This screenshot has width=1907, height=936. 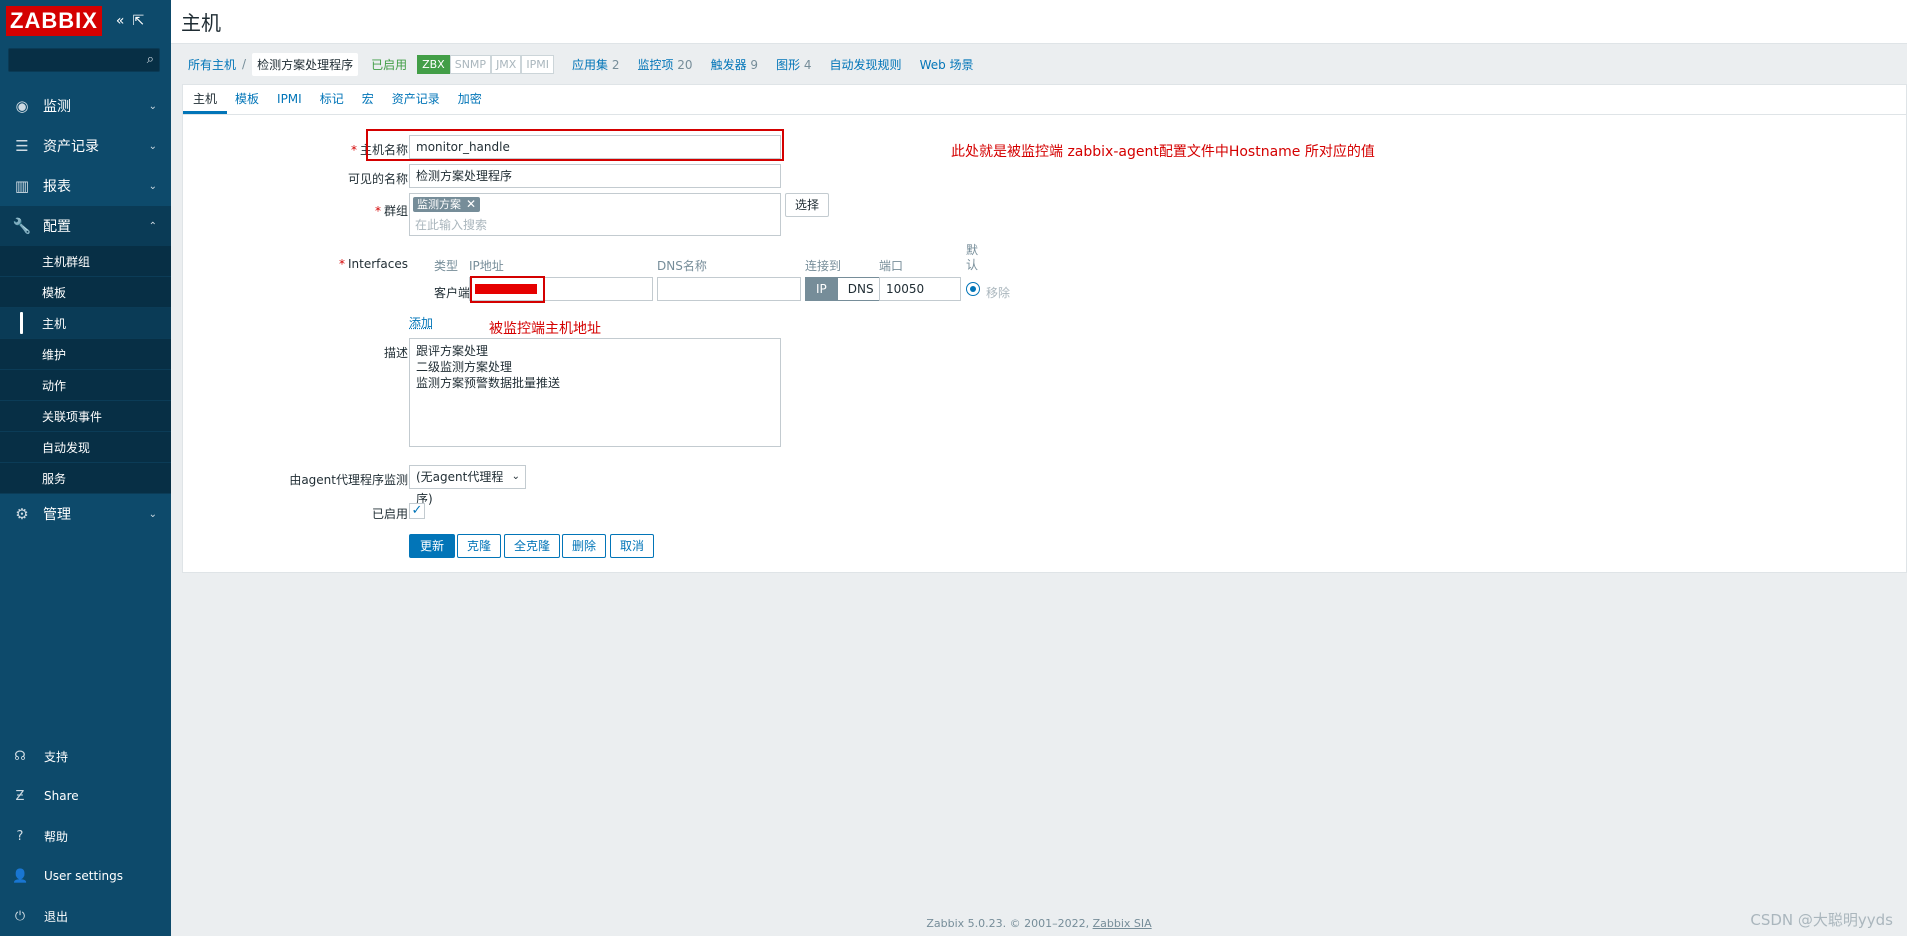 I want to click on link-discovery-rules: 自动发现规则, so click(x=866, y=64).